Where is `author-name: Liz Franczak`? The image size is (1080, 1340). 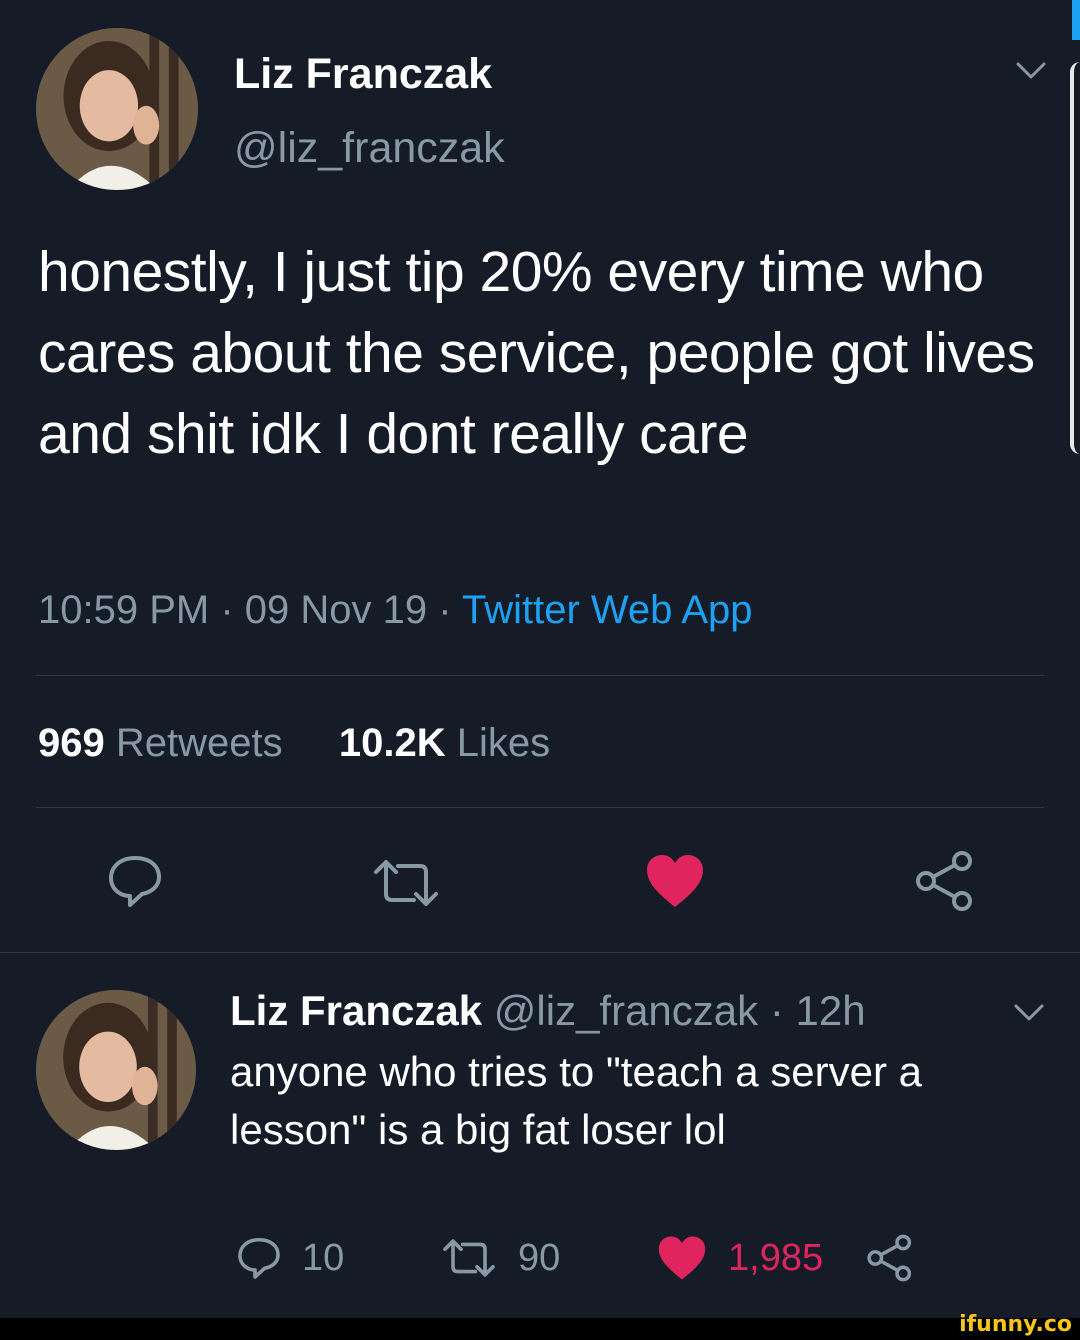 author-name: Liz Franczak is located at coordinates (363, 74).